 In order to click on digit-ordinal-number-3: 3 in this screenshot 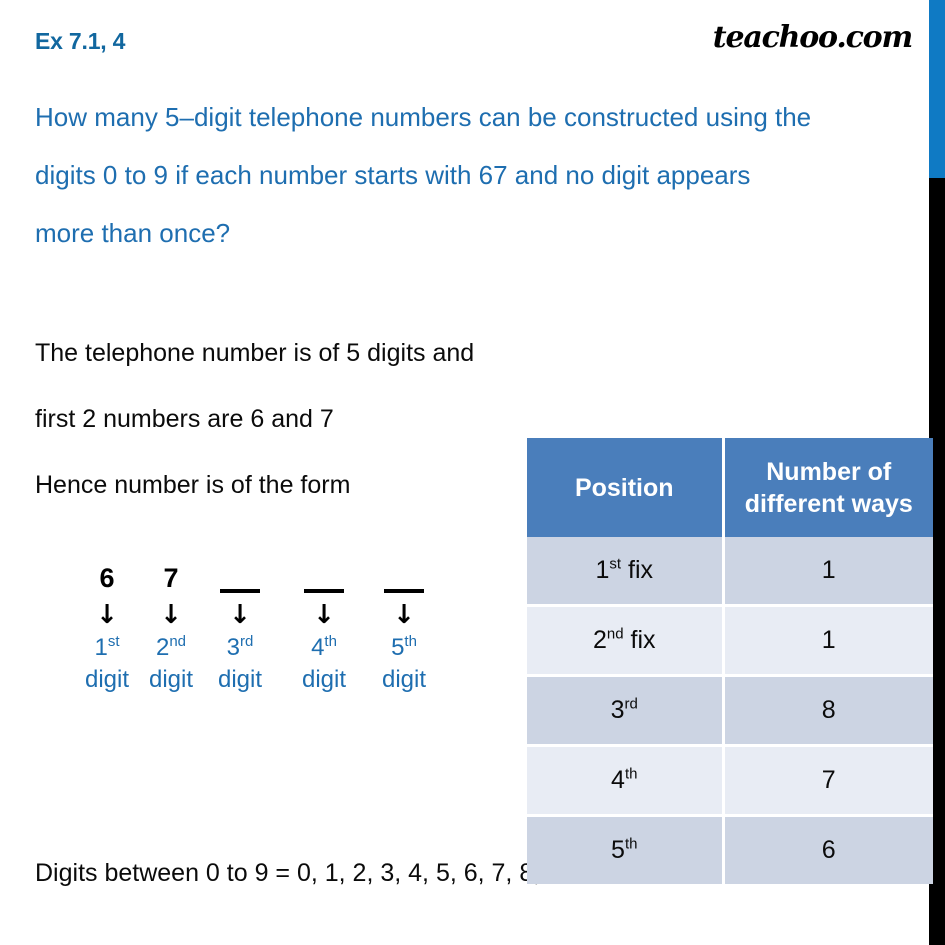, I will do `click(233, 647)`.